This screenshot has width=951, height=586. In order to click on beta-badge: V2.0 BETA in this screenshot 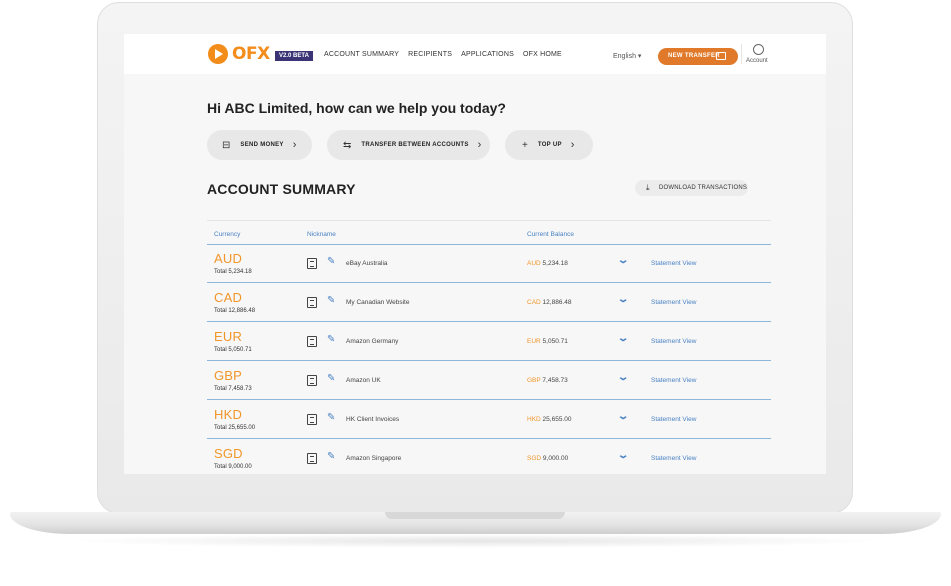, I will do `click(294, 56)`.